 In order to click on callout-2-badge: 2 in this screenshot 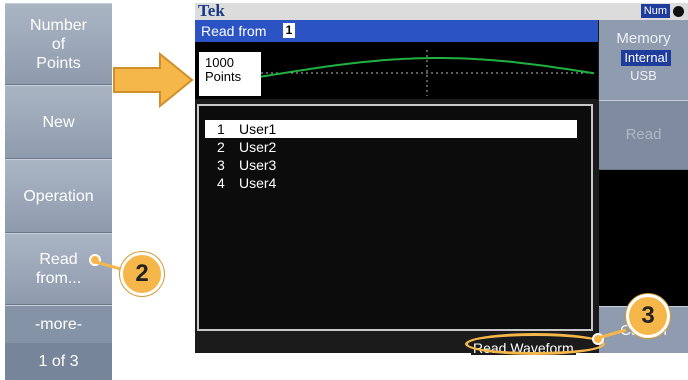, I will do `click(142, 274)`.